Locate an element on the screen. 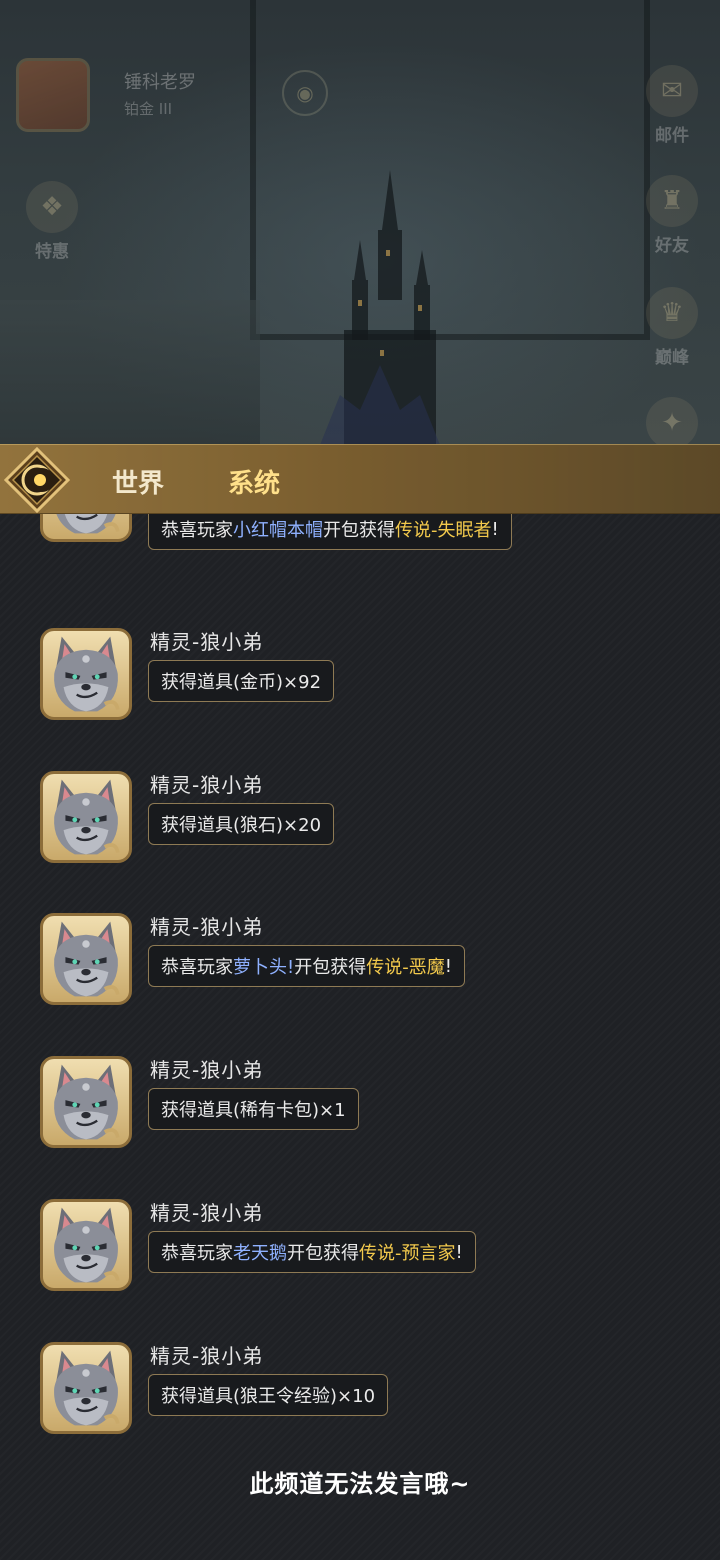 The width and height of the screenshot is (720, 1560). special-offer-button: ❖ 特惠 is located at coordinates (52, 219).